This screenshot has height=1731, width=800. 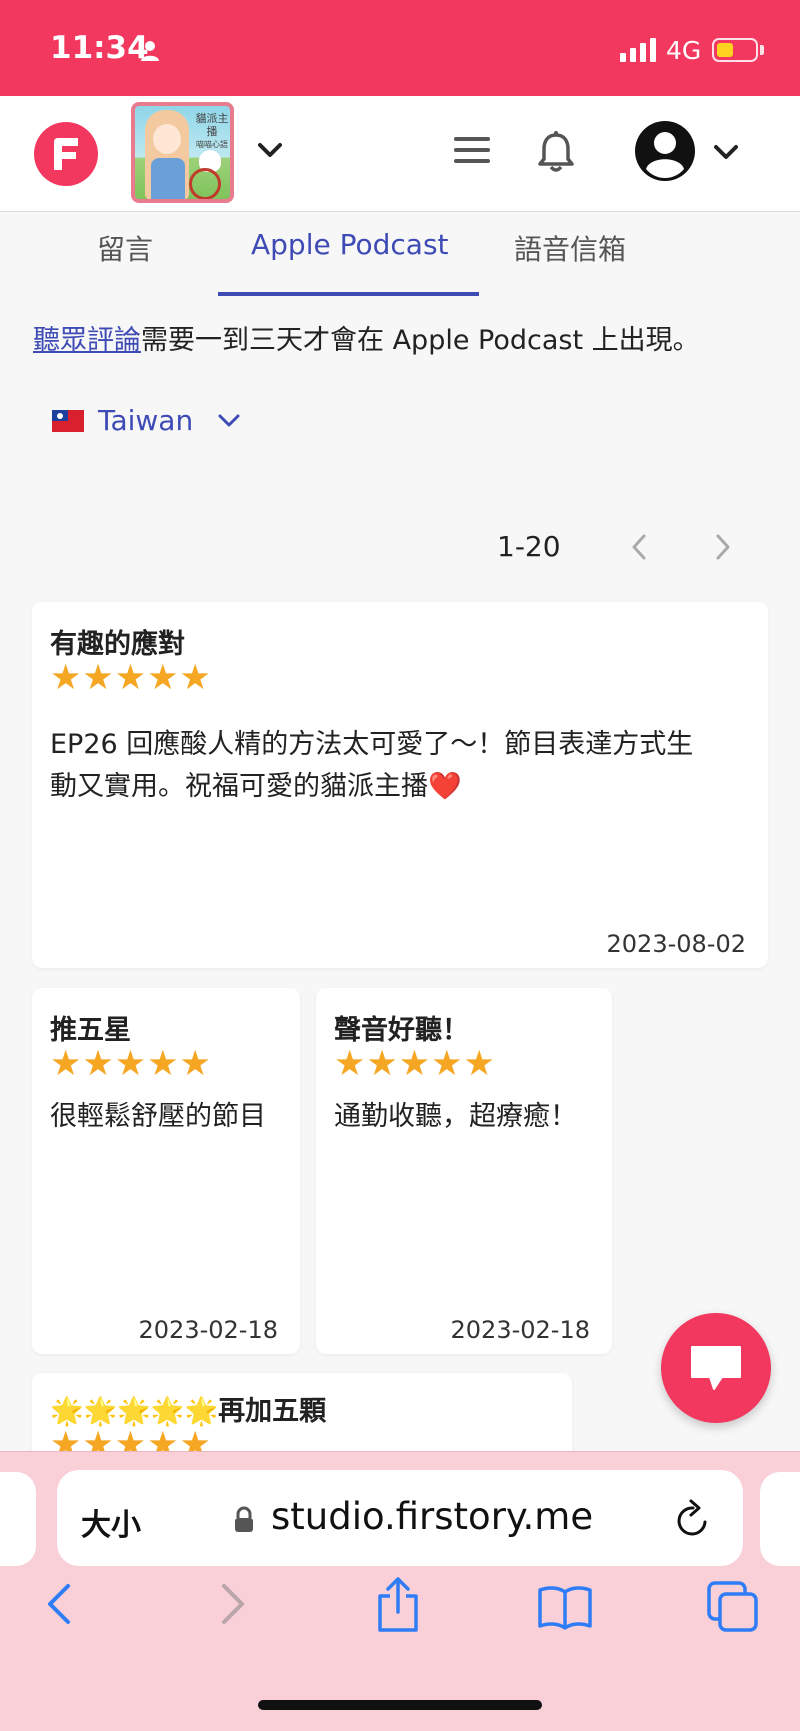 What do you see at coordinates (158, 1116) in the screenshot?
I see `review-body: 很輕鬆舒壓的節目` at bounding box center [158, 1116].